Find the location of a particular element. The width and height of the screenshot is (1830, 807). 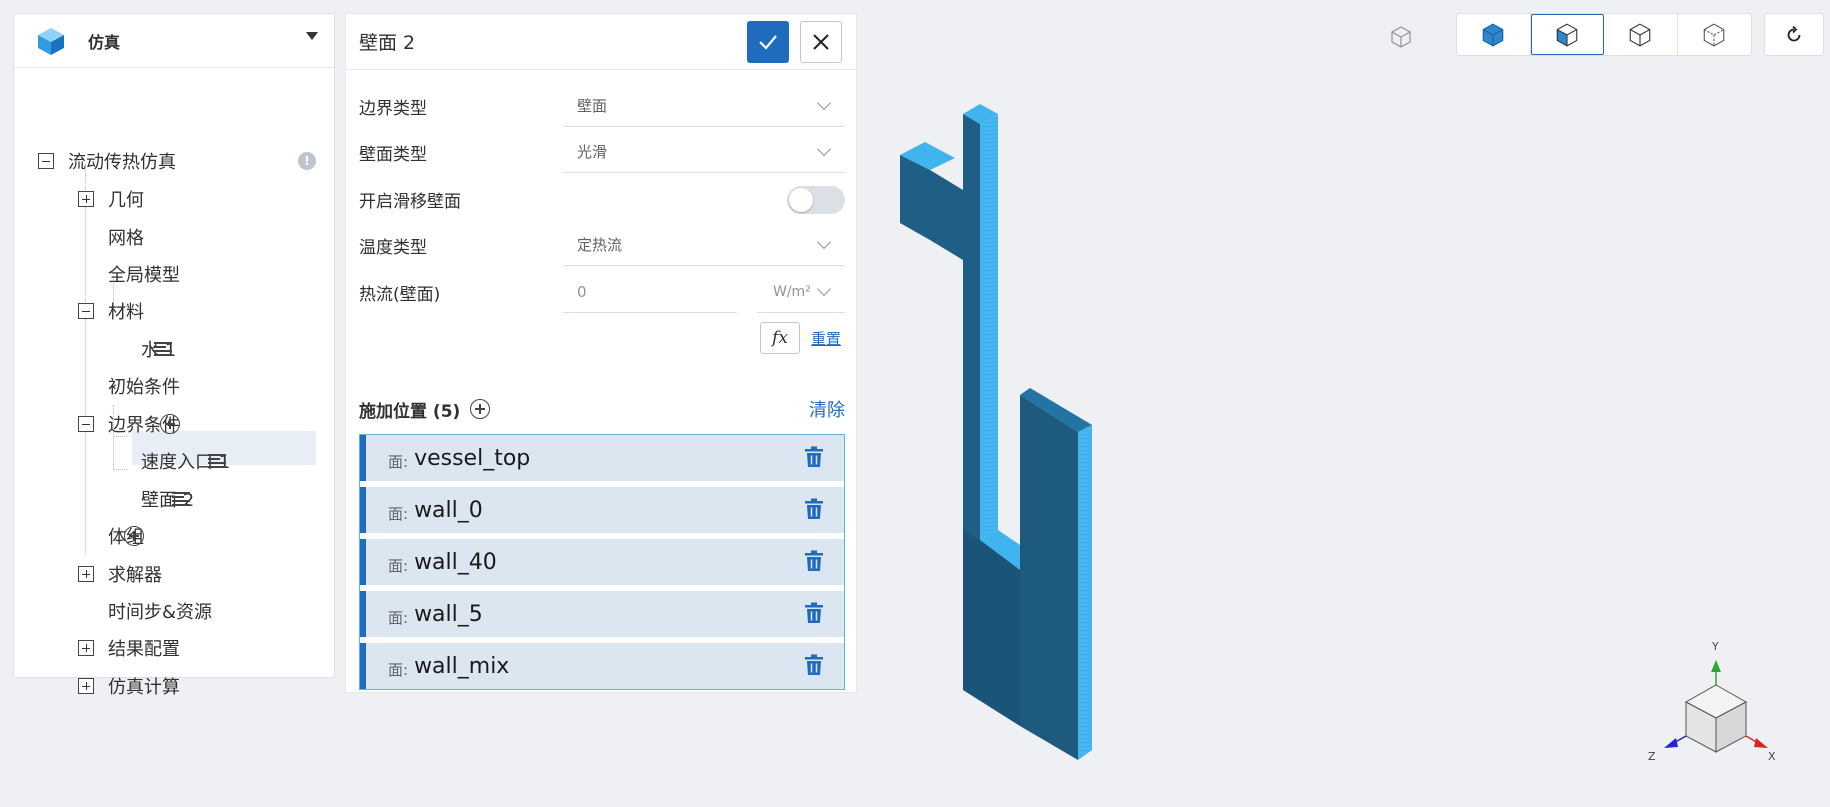

close-icon is located at coordinates (821, 42).